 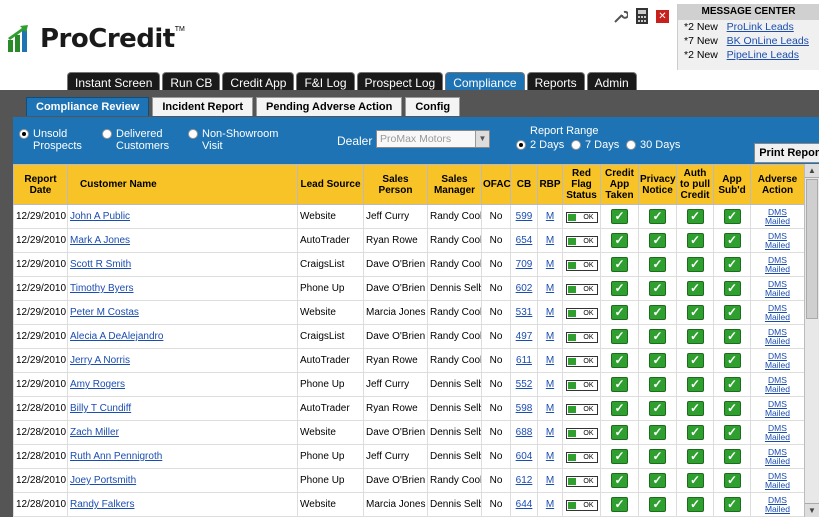 I want to click on wrench-icon, so click(x=620, y=16).